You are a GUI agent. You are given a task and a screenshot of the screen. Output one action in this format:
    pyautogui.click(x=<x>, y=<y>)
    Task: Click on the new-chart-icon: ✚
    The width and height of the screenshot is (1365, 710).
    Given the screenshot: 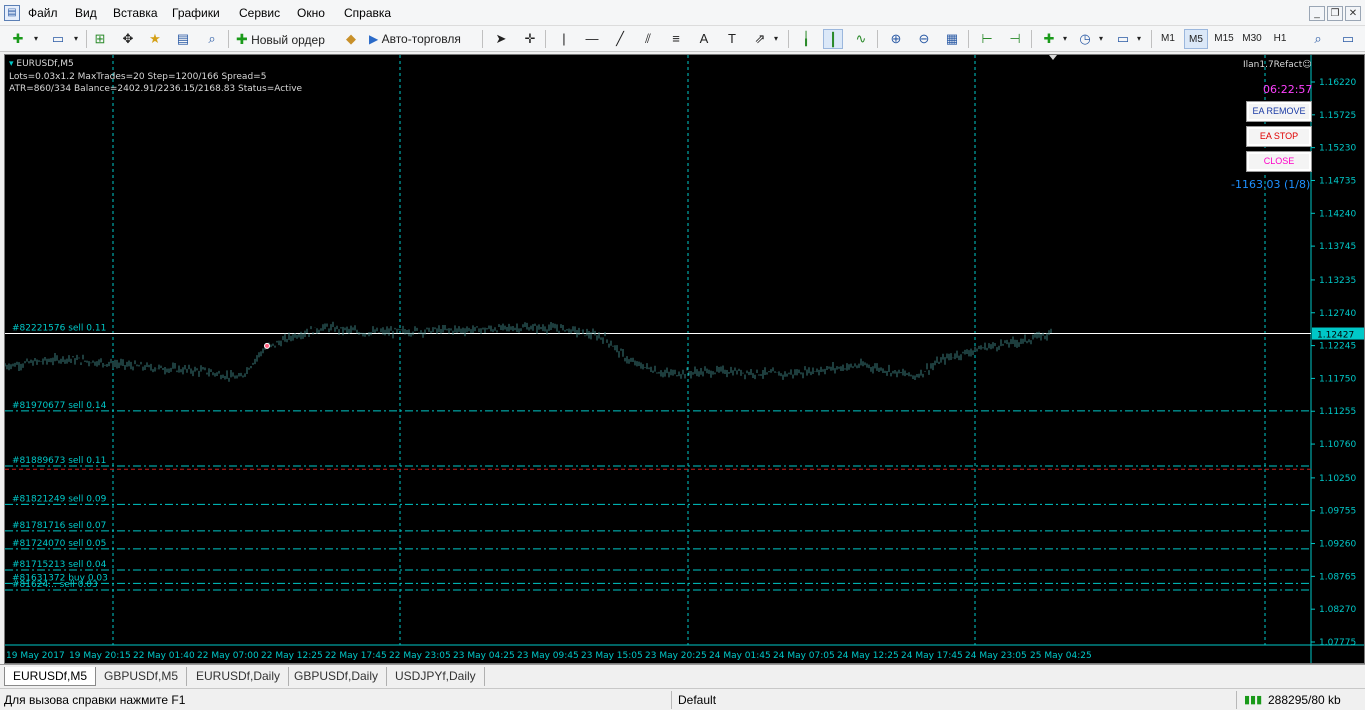 What is the action you would take?
    pyautogui.click(x=18, y=39)
    